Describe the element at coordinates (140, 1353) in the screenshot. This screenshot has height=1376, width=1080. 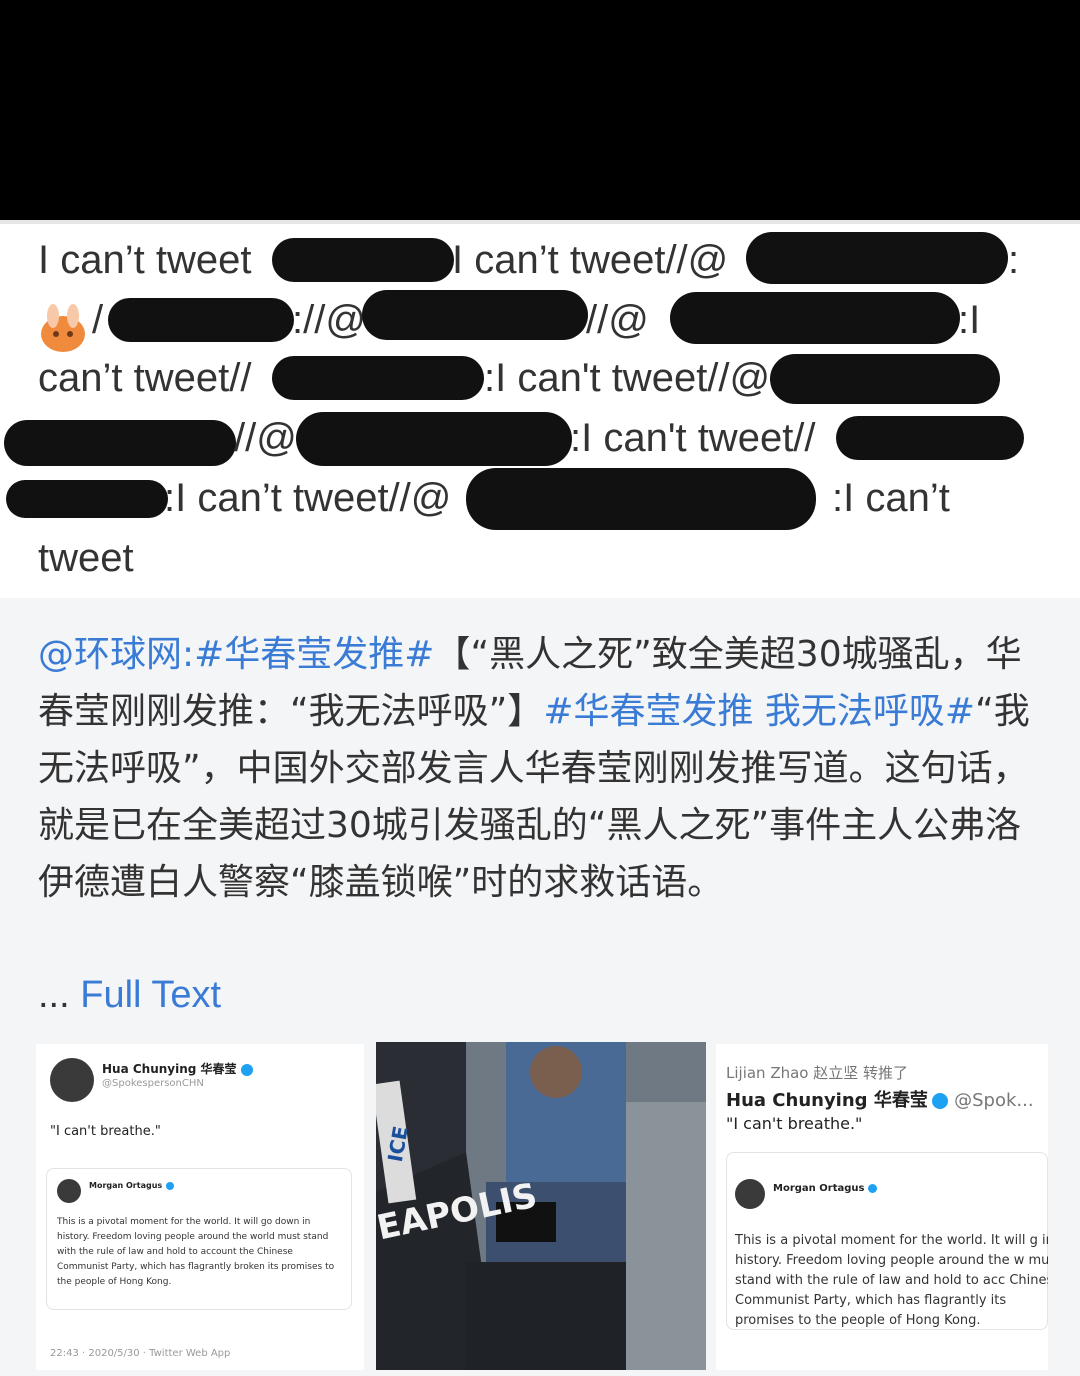
I see `tweet-footer: 22:43 · 2020/5/30 · Twitter Web App` at that location.